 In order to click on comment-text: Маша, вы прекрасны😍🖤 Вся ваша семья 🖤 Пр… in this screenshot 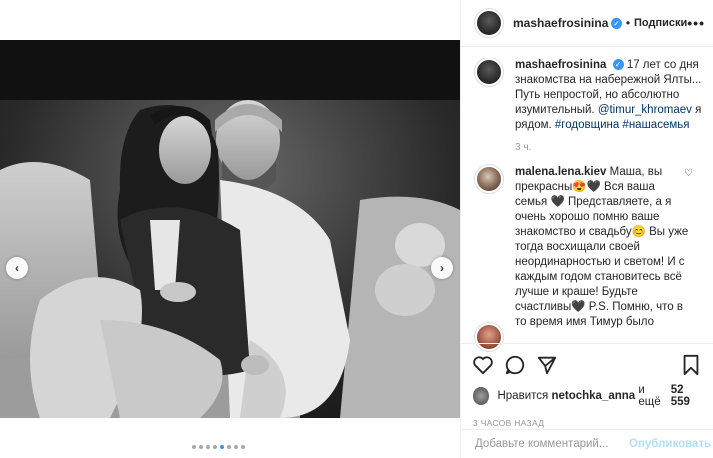, I will do `click(602, 247)`.